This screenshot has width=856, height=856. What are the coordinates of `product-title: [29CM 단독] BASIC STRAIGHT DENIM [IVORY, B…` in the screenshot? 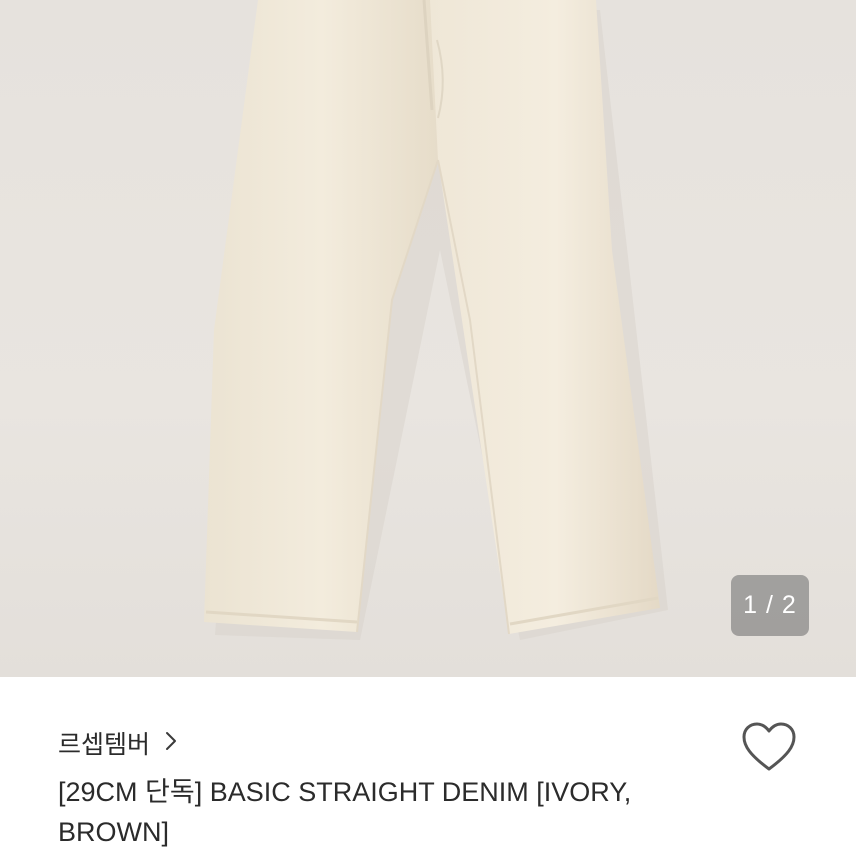 It's located at (345, 812).